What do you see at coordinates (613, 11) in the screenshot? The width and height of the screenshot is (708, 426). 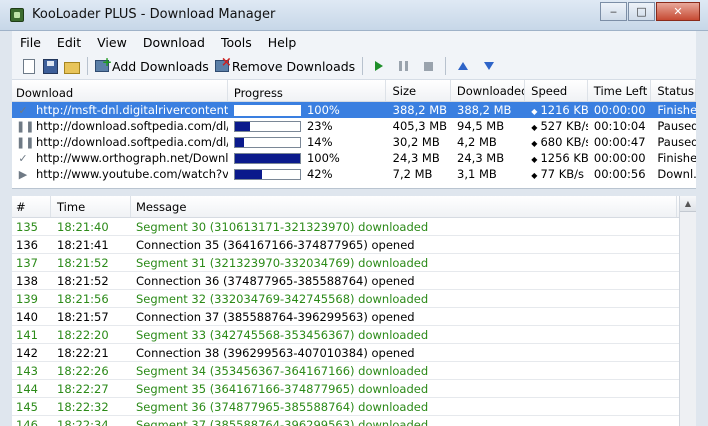 I see `minimize-button: ‒` at bounding box center [613, 11].